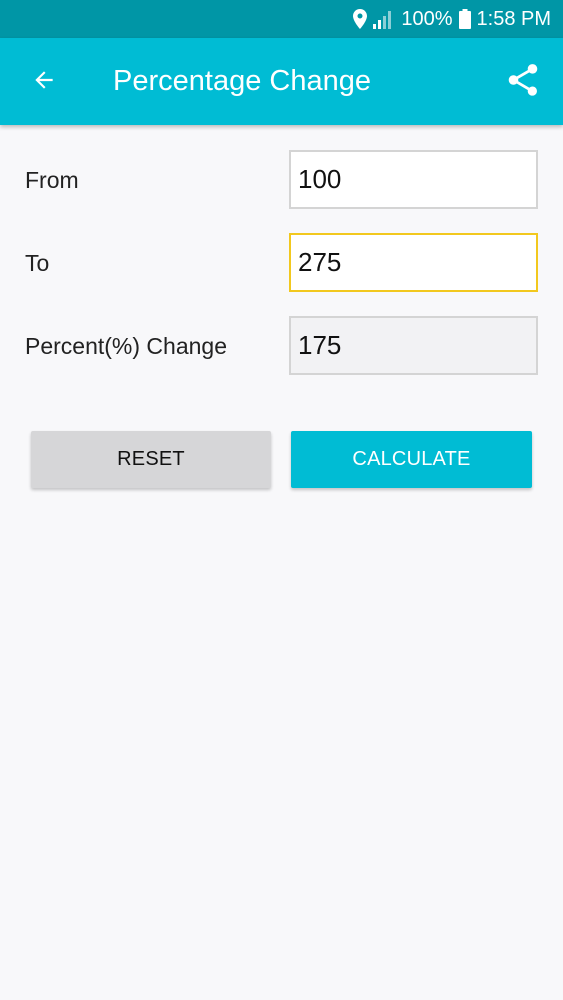 The image size is (563, 1000). Describe the element at coordinates (411, 459) in the screenshot. I see `calculate-button: CALCULATE` at that location.